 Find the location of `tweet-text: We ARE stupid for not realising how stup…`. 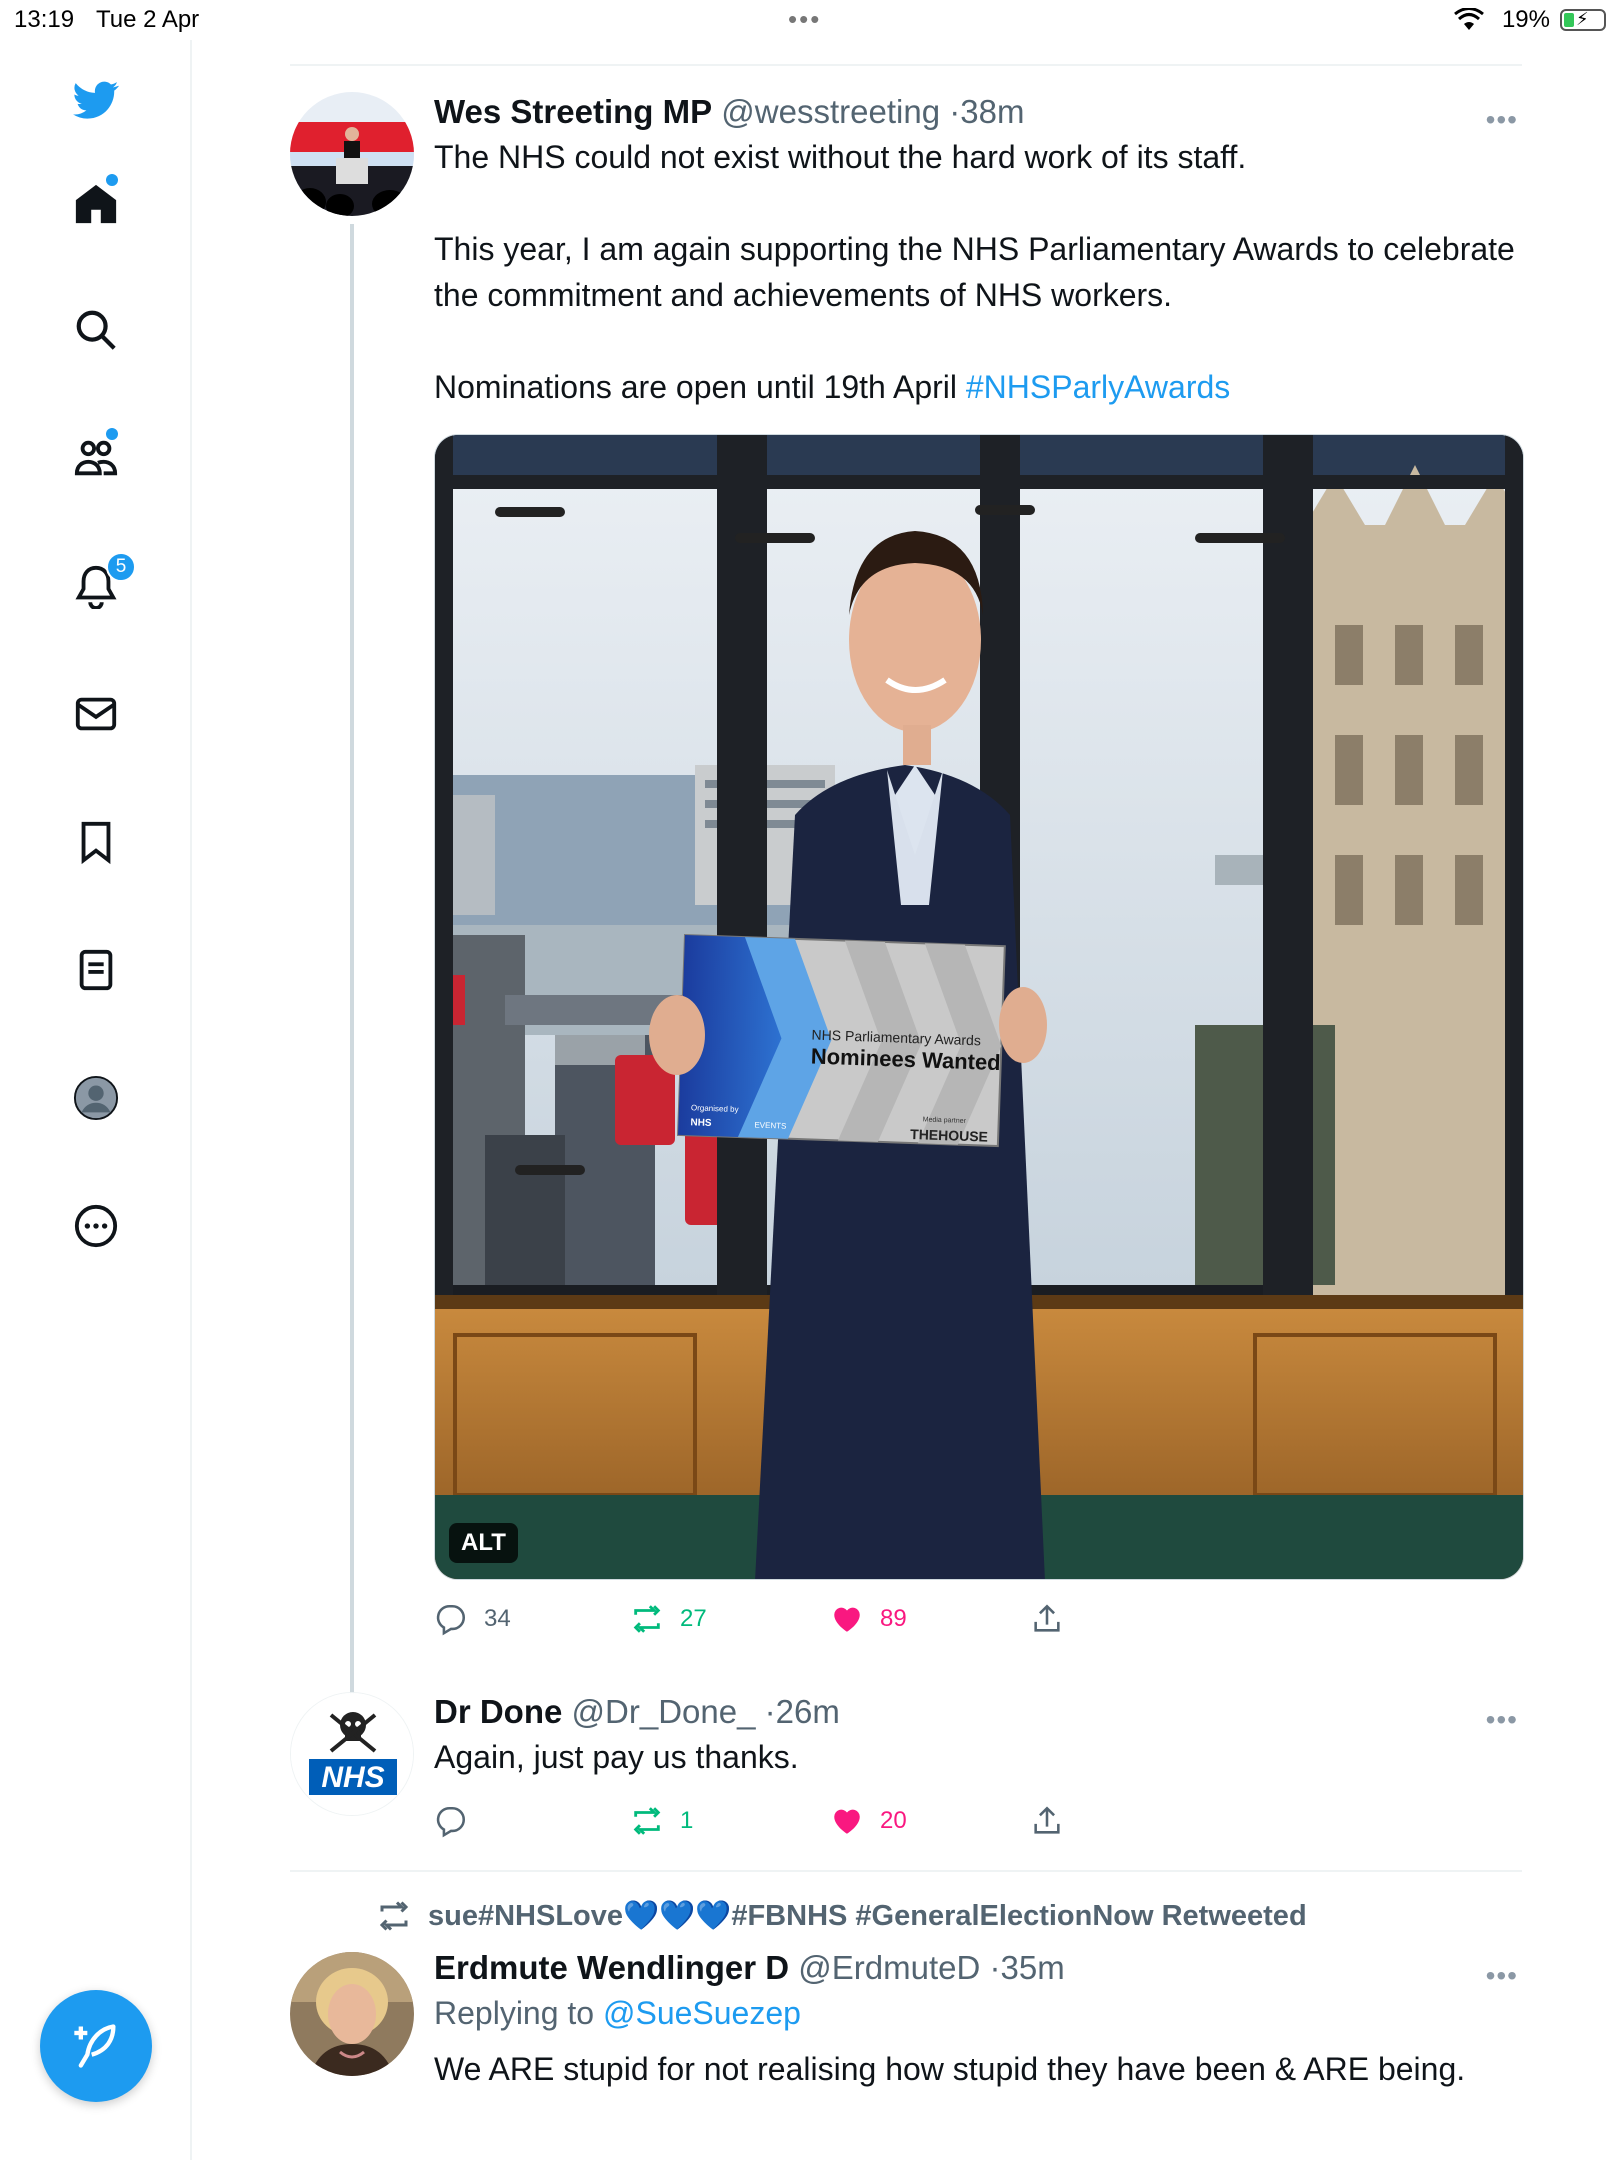

tweet-text: We ARE stupid for not realising how stup… is located at coordinates (950, 2069).